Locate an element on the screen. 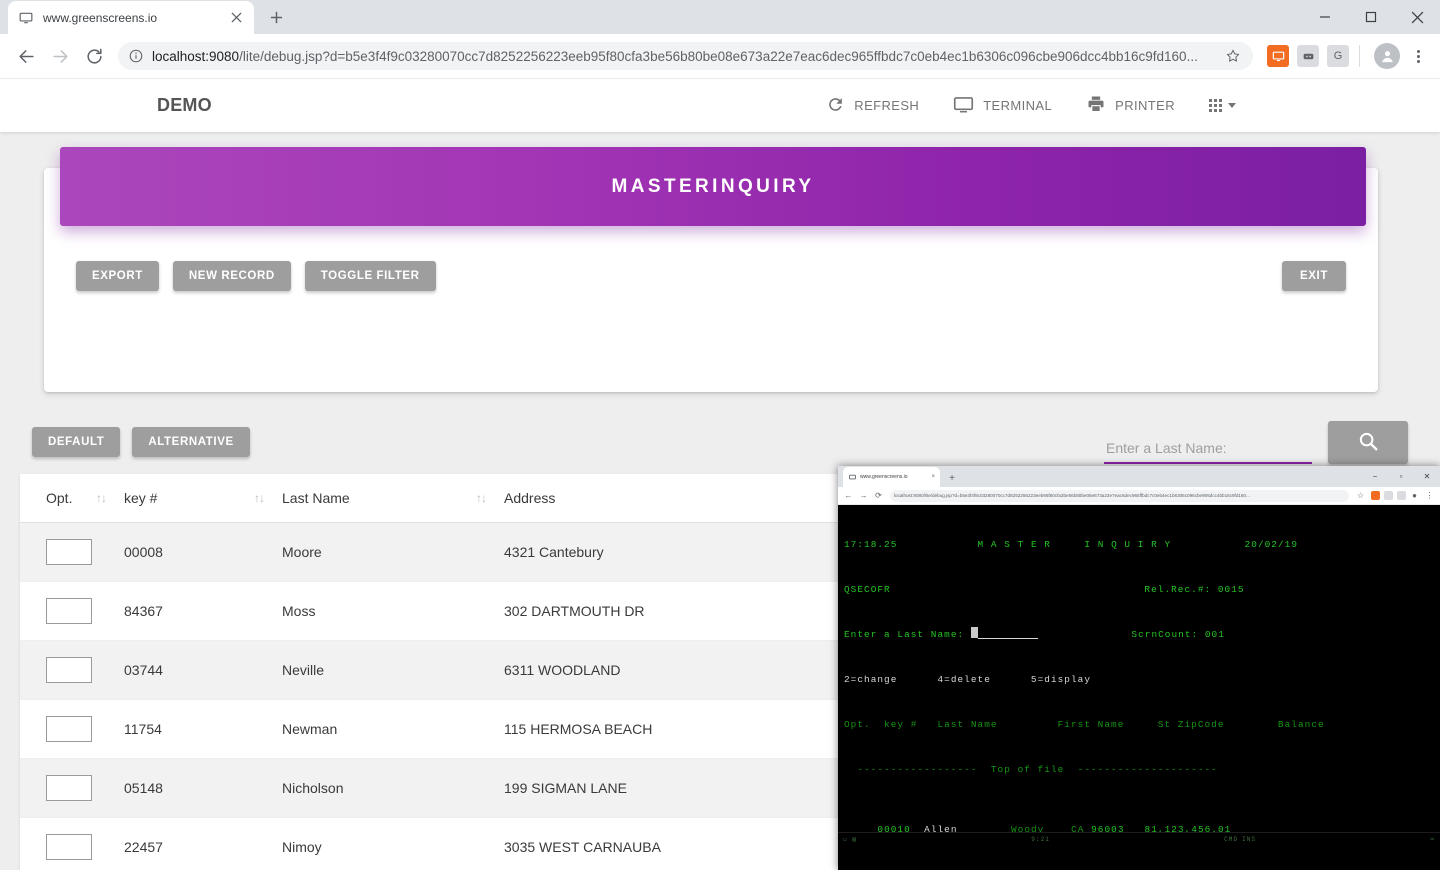 The image size is (1440, 870). row-key: 00008 is located at coordinates (203, 552).